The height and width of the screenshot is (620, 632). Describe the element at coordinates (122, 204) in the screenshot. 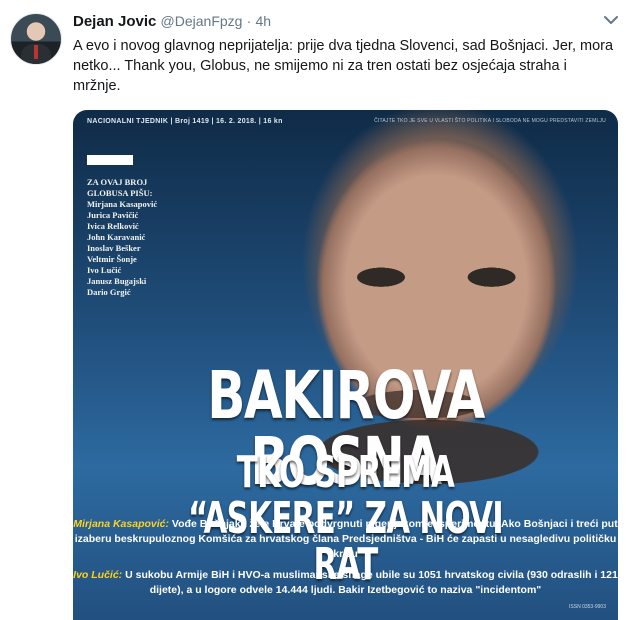

I see `author-item: Mirjana Kasapović` at that location.